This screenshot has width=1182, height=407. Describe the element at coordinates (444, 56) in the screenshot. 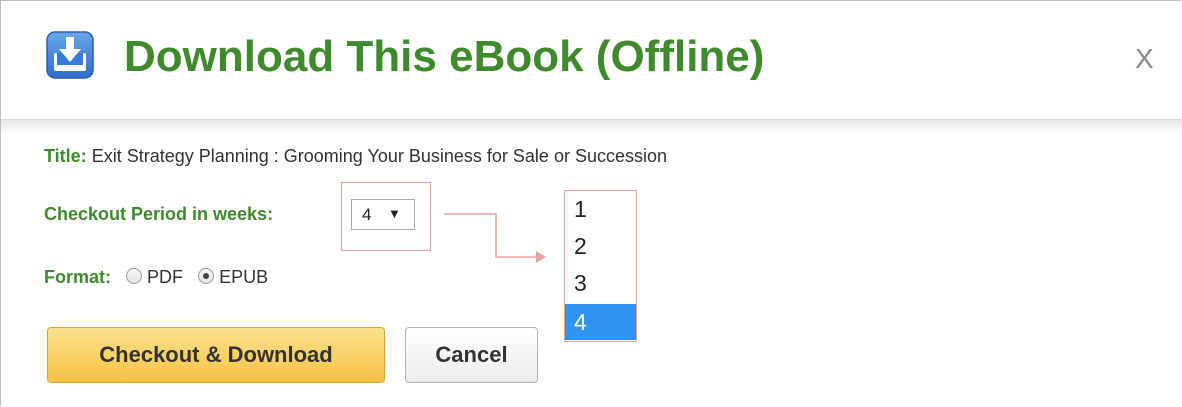

I see `dialog-title: Download This eBook (Offline)` at that location.